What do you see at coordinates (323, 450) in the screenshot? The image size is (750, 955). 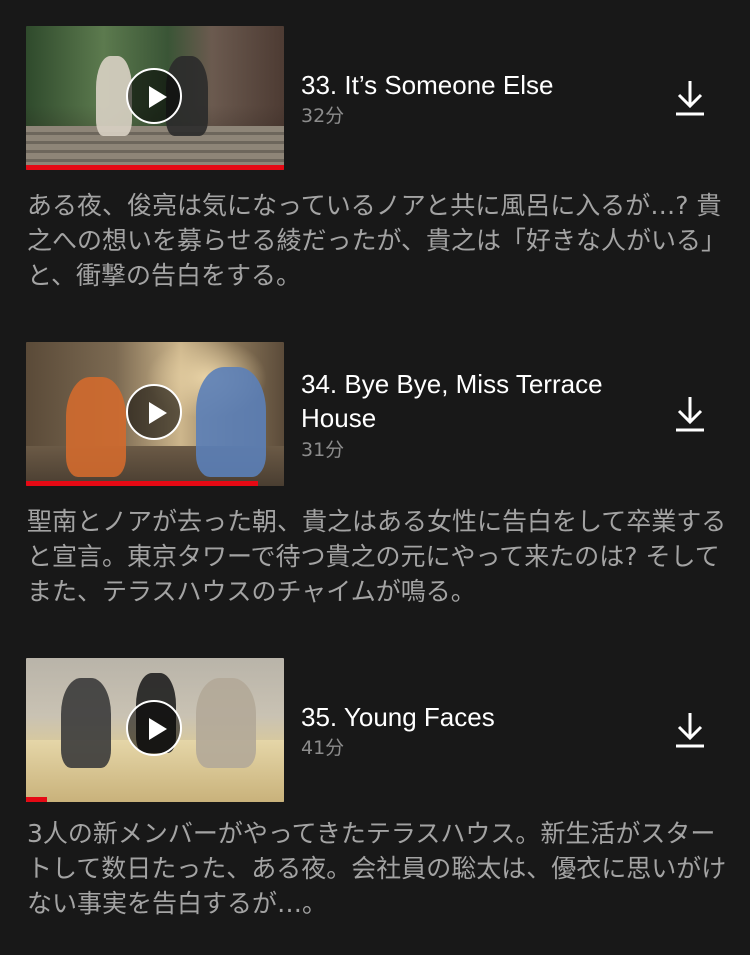 I see `episode-duration: 31分` at bounding box center [323, 450].